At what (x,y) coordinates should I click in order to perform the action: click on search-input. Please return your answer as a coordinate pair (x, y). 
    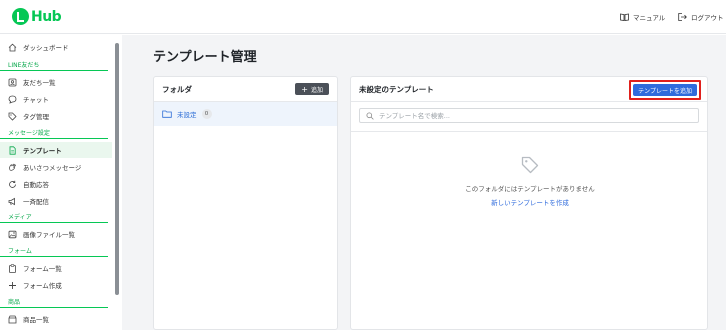
    Looking at the image, I should click on (529, 115).